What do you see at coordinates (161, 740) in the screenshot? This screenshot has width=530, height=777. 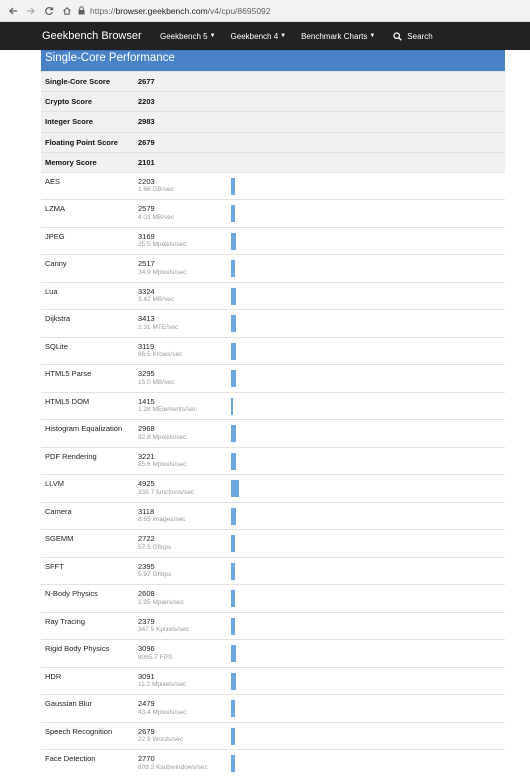 I see `workload-rate: 22.9 Words/sec` at bounding box center [161, 740].